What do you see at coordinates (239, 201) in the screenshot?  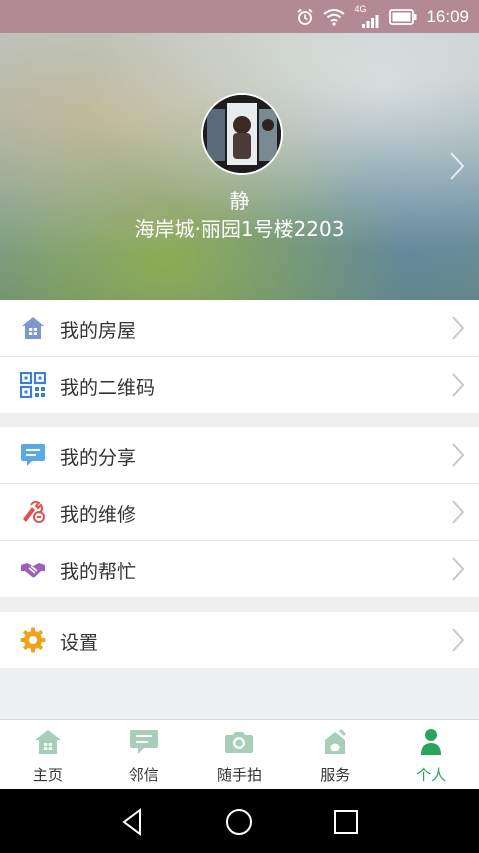 I see `user-name: 静` at bounding box center [239, 201].